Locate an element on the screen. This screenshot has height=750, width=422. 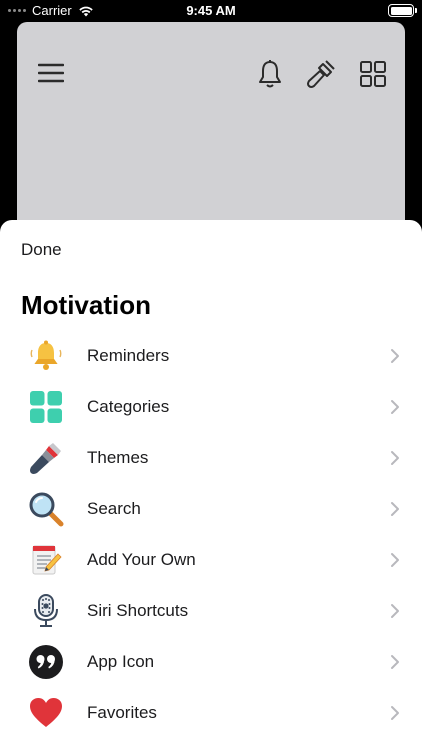
grid-icon is located at coordinates (373, 74).